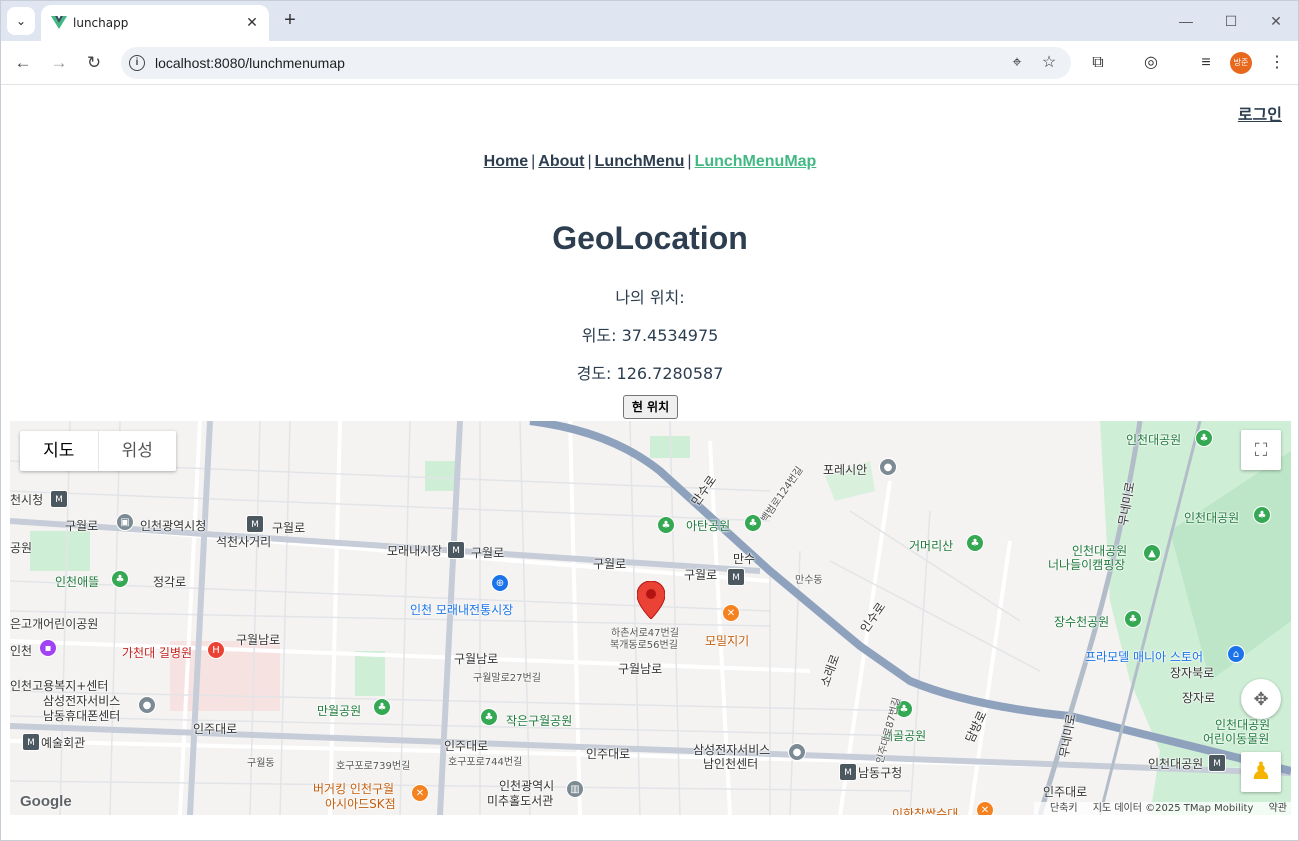 This screenshot has width=1299, height=841. Describe the element at coordinates (845, 470) in the screenshot. I see `map-label: 포레시안` at that location.